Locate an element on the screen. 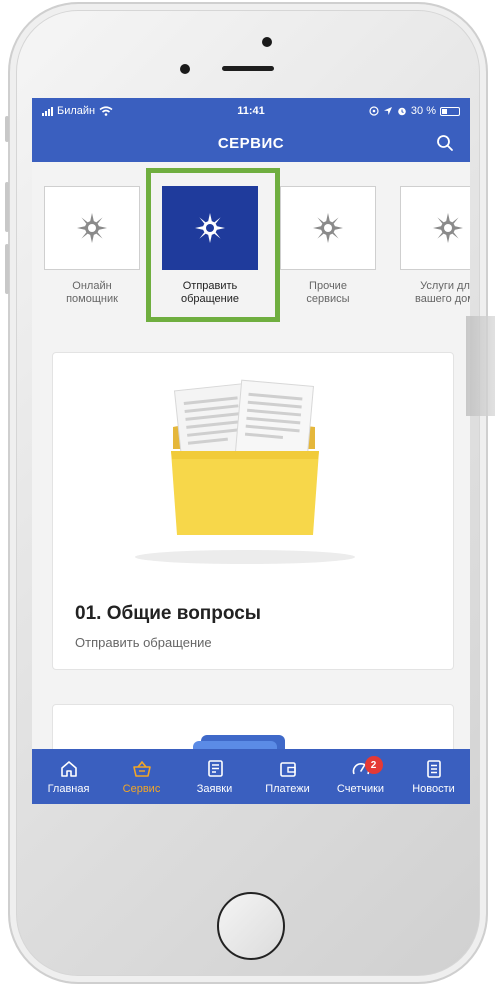 Image resolution: width=495 pixels, height=989 pixels. page-title: СЕРВИС is located at coordinates (251, 143).